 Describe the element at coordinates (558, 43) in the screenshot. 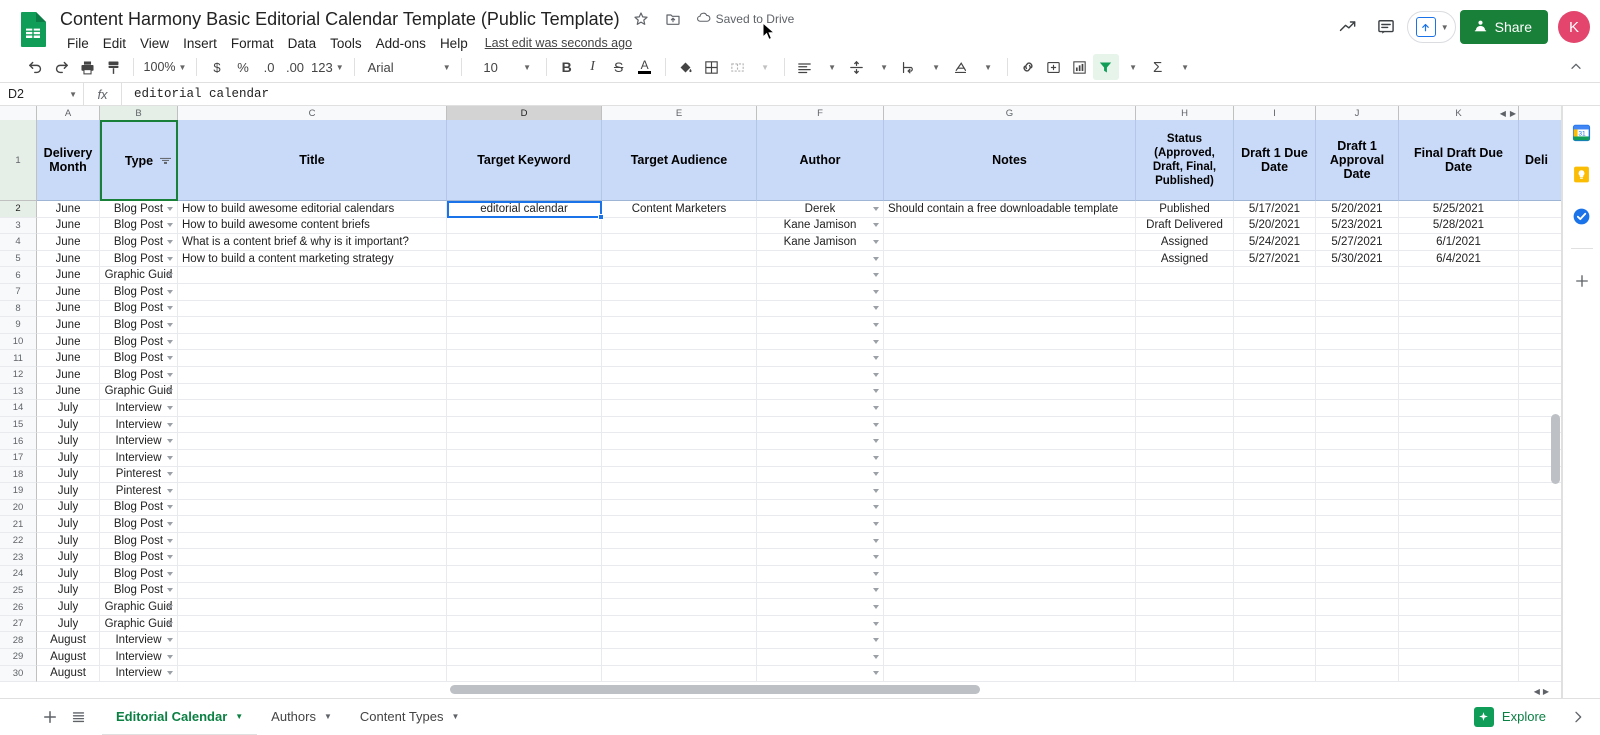

I see `last-edit-link: Last edit was seconds ago` at that location.